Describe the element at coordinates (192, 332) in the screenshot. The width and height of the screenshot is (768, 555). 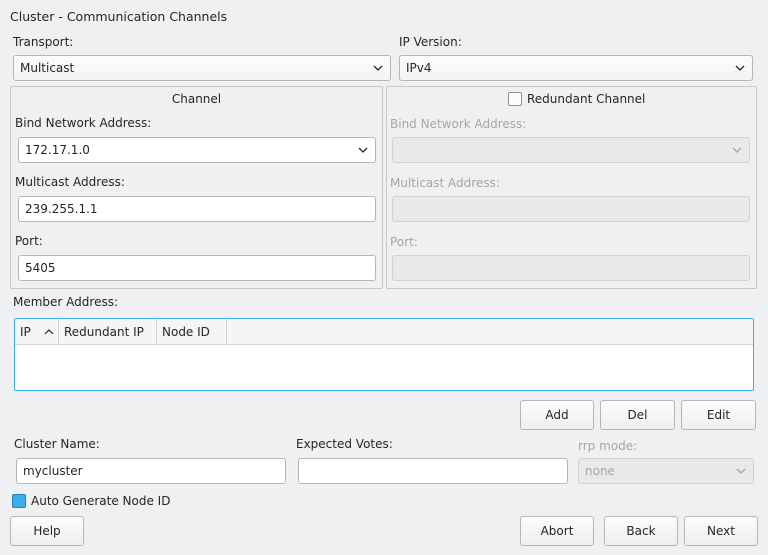
I see `column-header-node-id: Node ID` at that location.